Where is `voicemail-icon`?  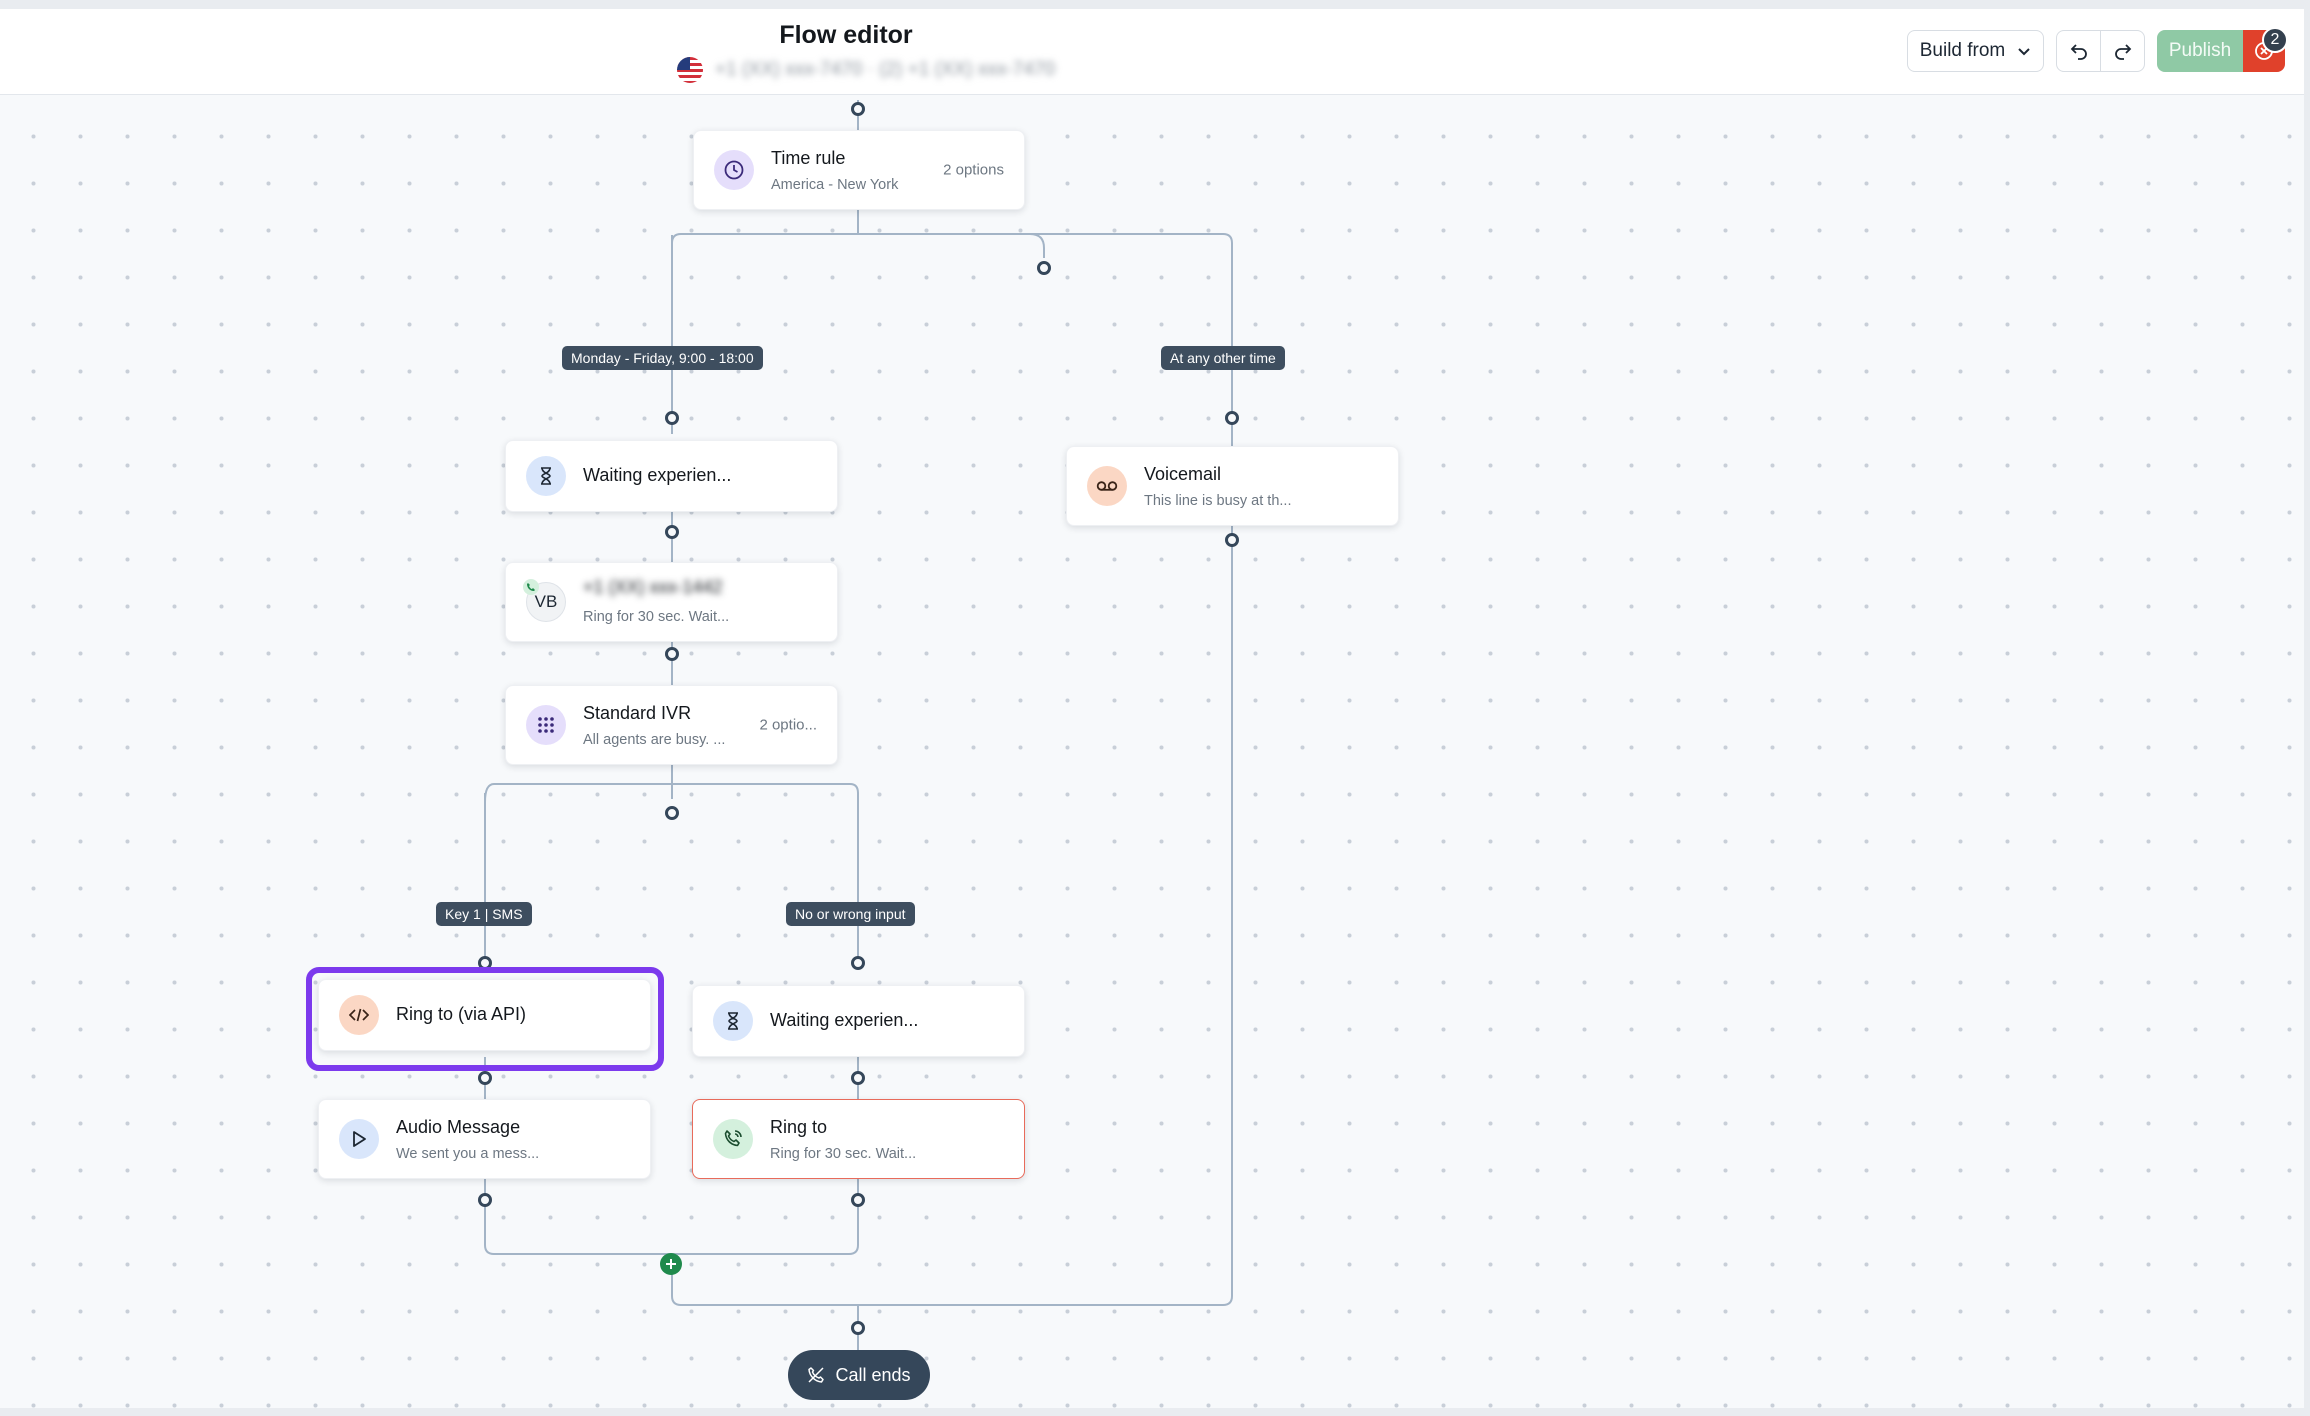
voicemail-icon is located at coordinates (1107, 486).